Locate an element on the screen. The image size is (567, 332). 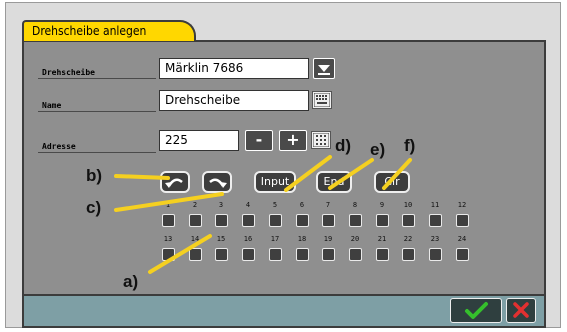
chevron-down-icon is located at coordinates (324, 70).